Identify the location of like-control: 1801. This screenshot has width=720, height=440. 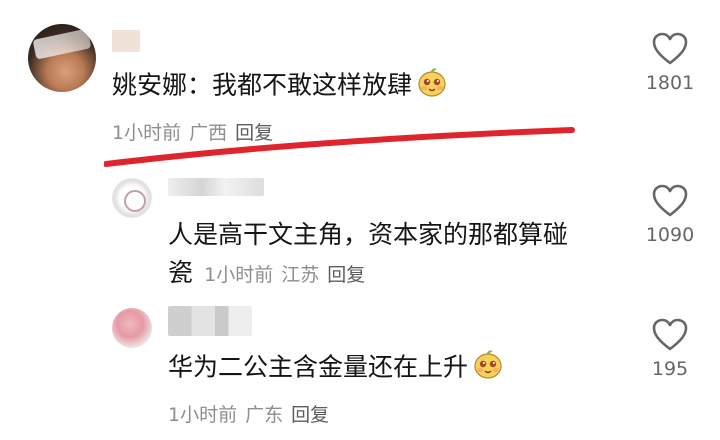
(670, 63).